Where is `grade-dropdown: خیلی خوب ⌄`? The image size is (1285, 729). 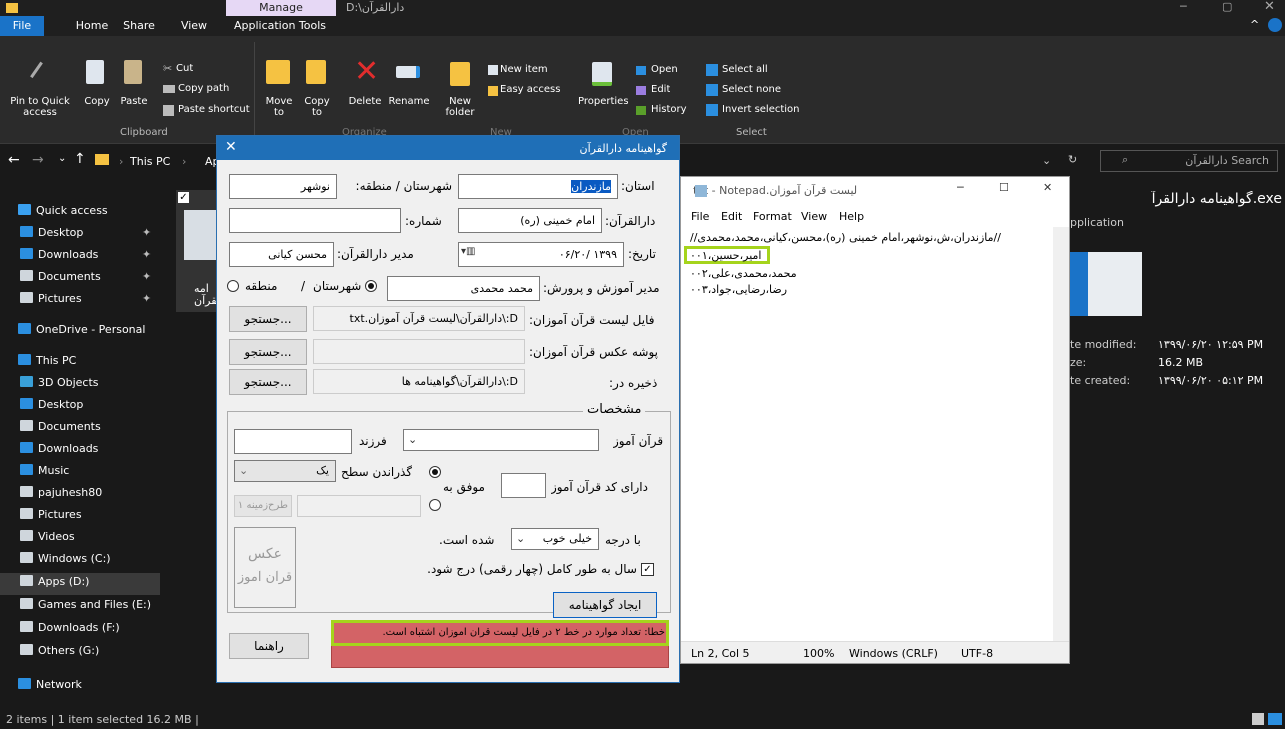
grade-dropdown: خیلی خوب ⌄ is located at coordinates (555, 539).